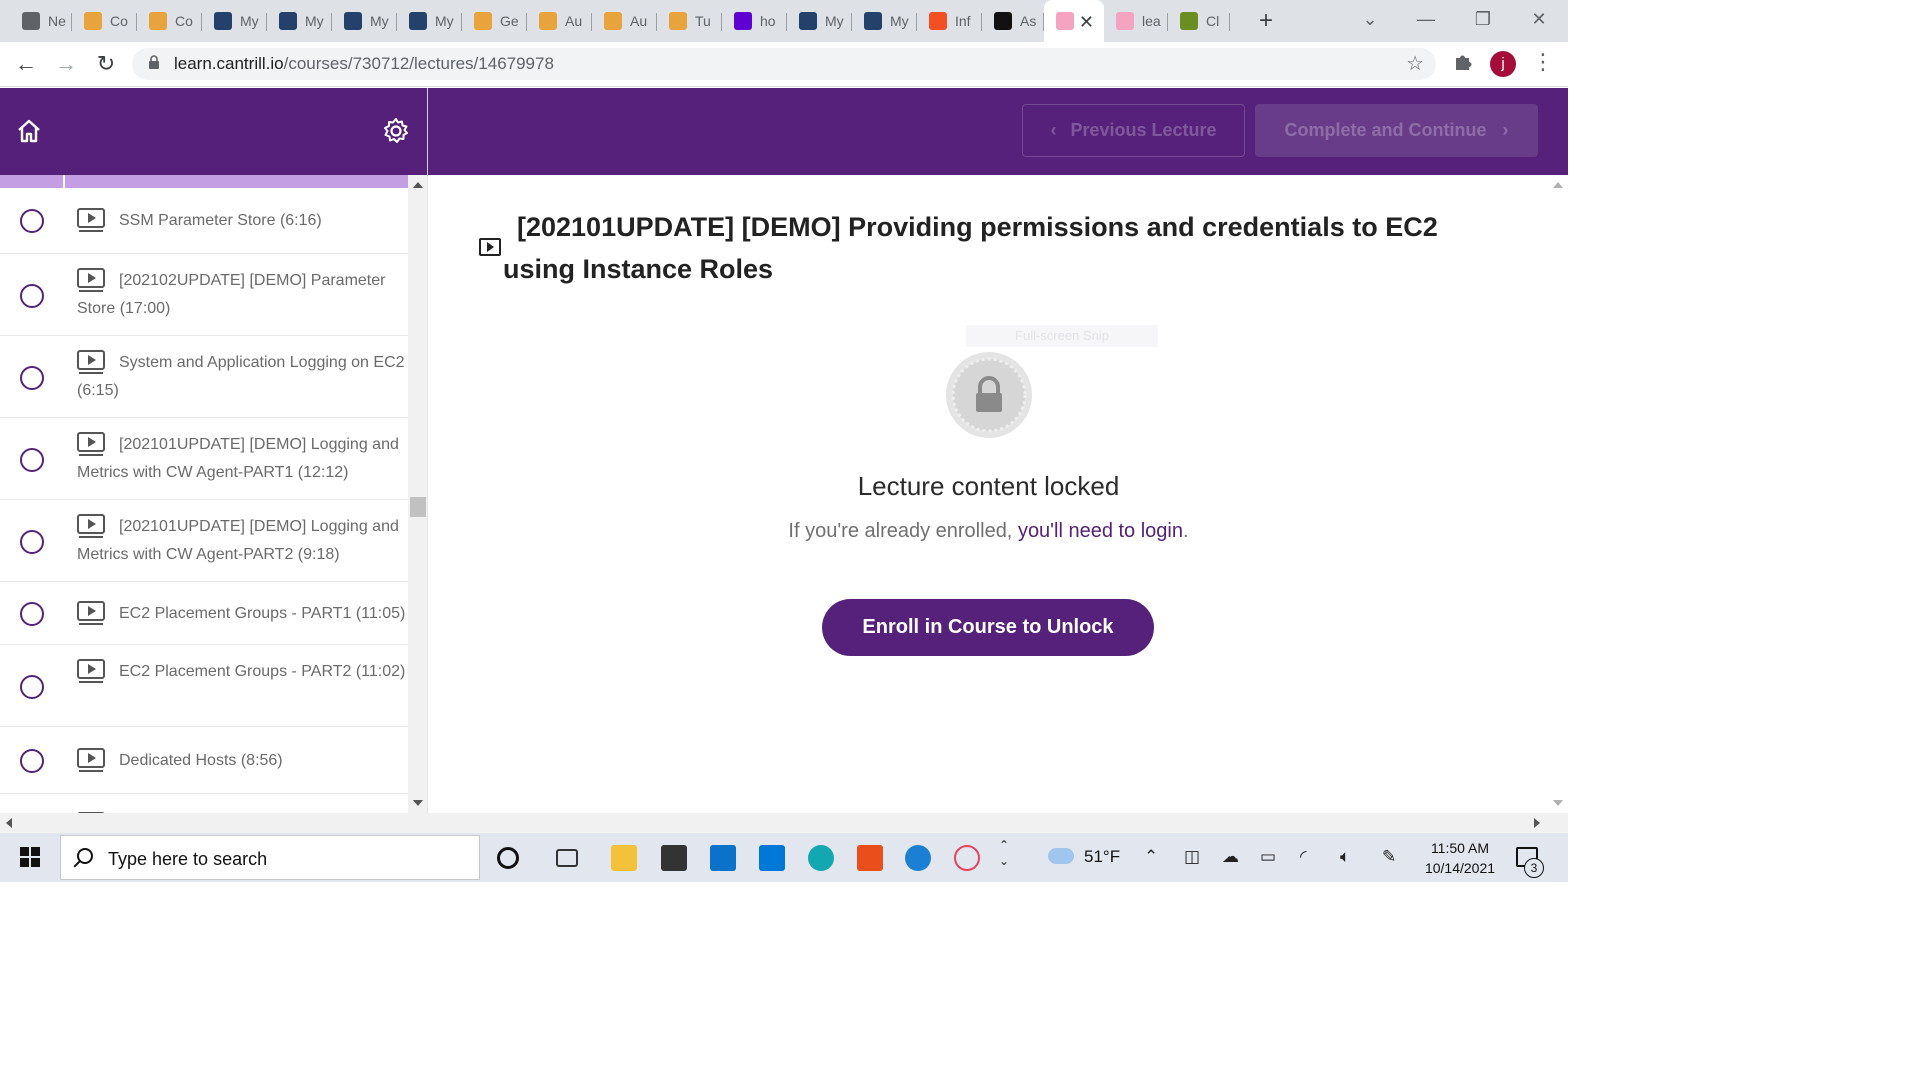 This screenshot has height=1080, width=1920. Describe the element at coordinates (1558, 494) in the screenshot. I see `main-scrollbar` at that location.